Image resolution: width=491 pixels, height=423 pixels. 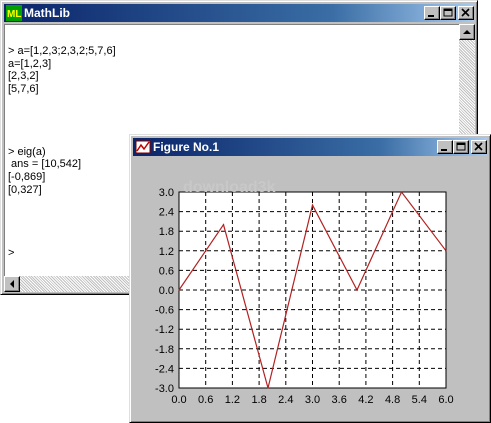 I want to click on console-line: > eig(a), so click(x=27, y=151).